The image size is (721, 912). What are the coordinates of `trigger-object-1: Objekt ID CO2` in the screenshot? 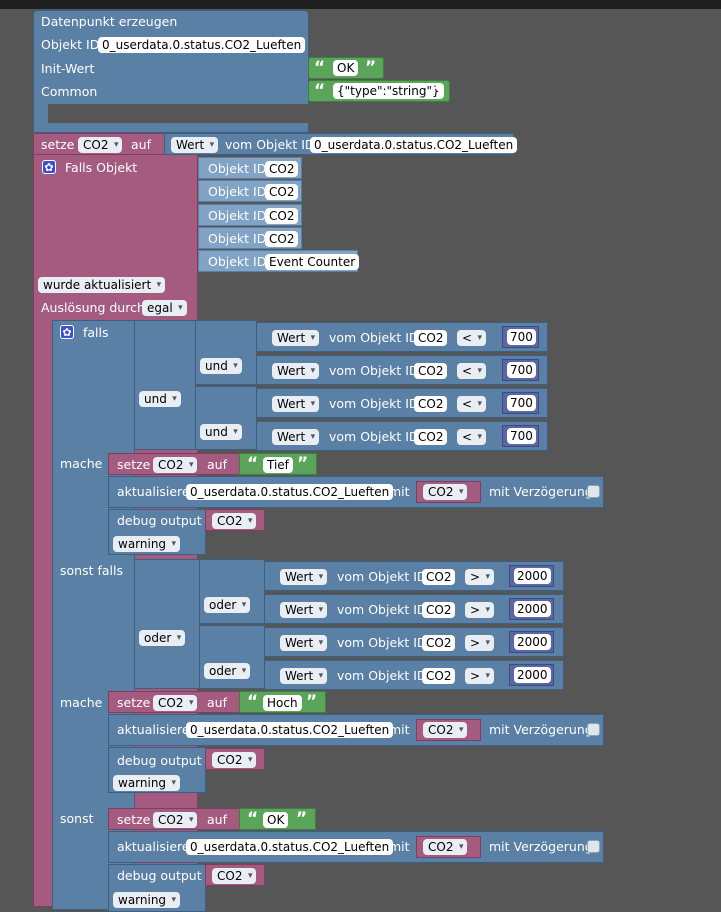 It's located at (250, 168).